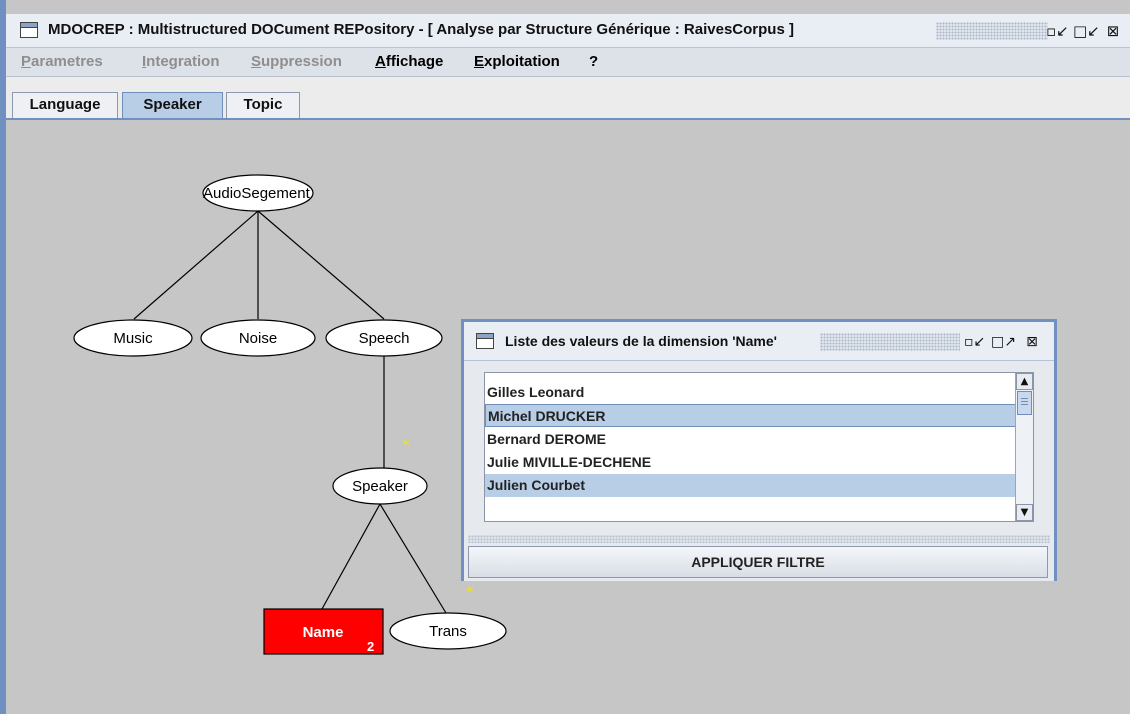 The image size is (1130, 714). I want to click on tree-node-speaker: Speaker, so click(380, 486).